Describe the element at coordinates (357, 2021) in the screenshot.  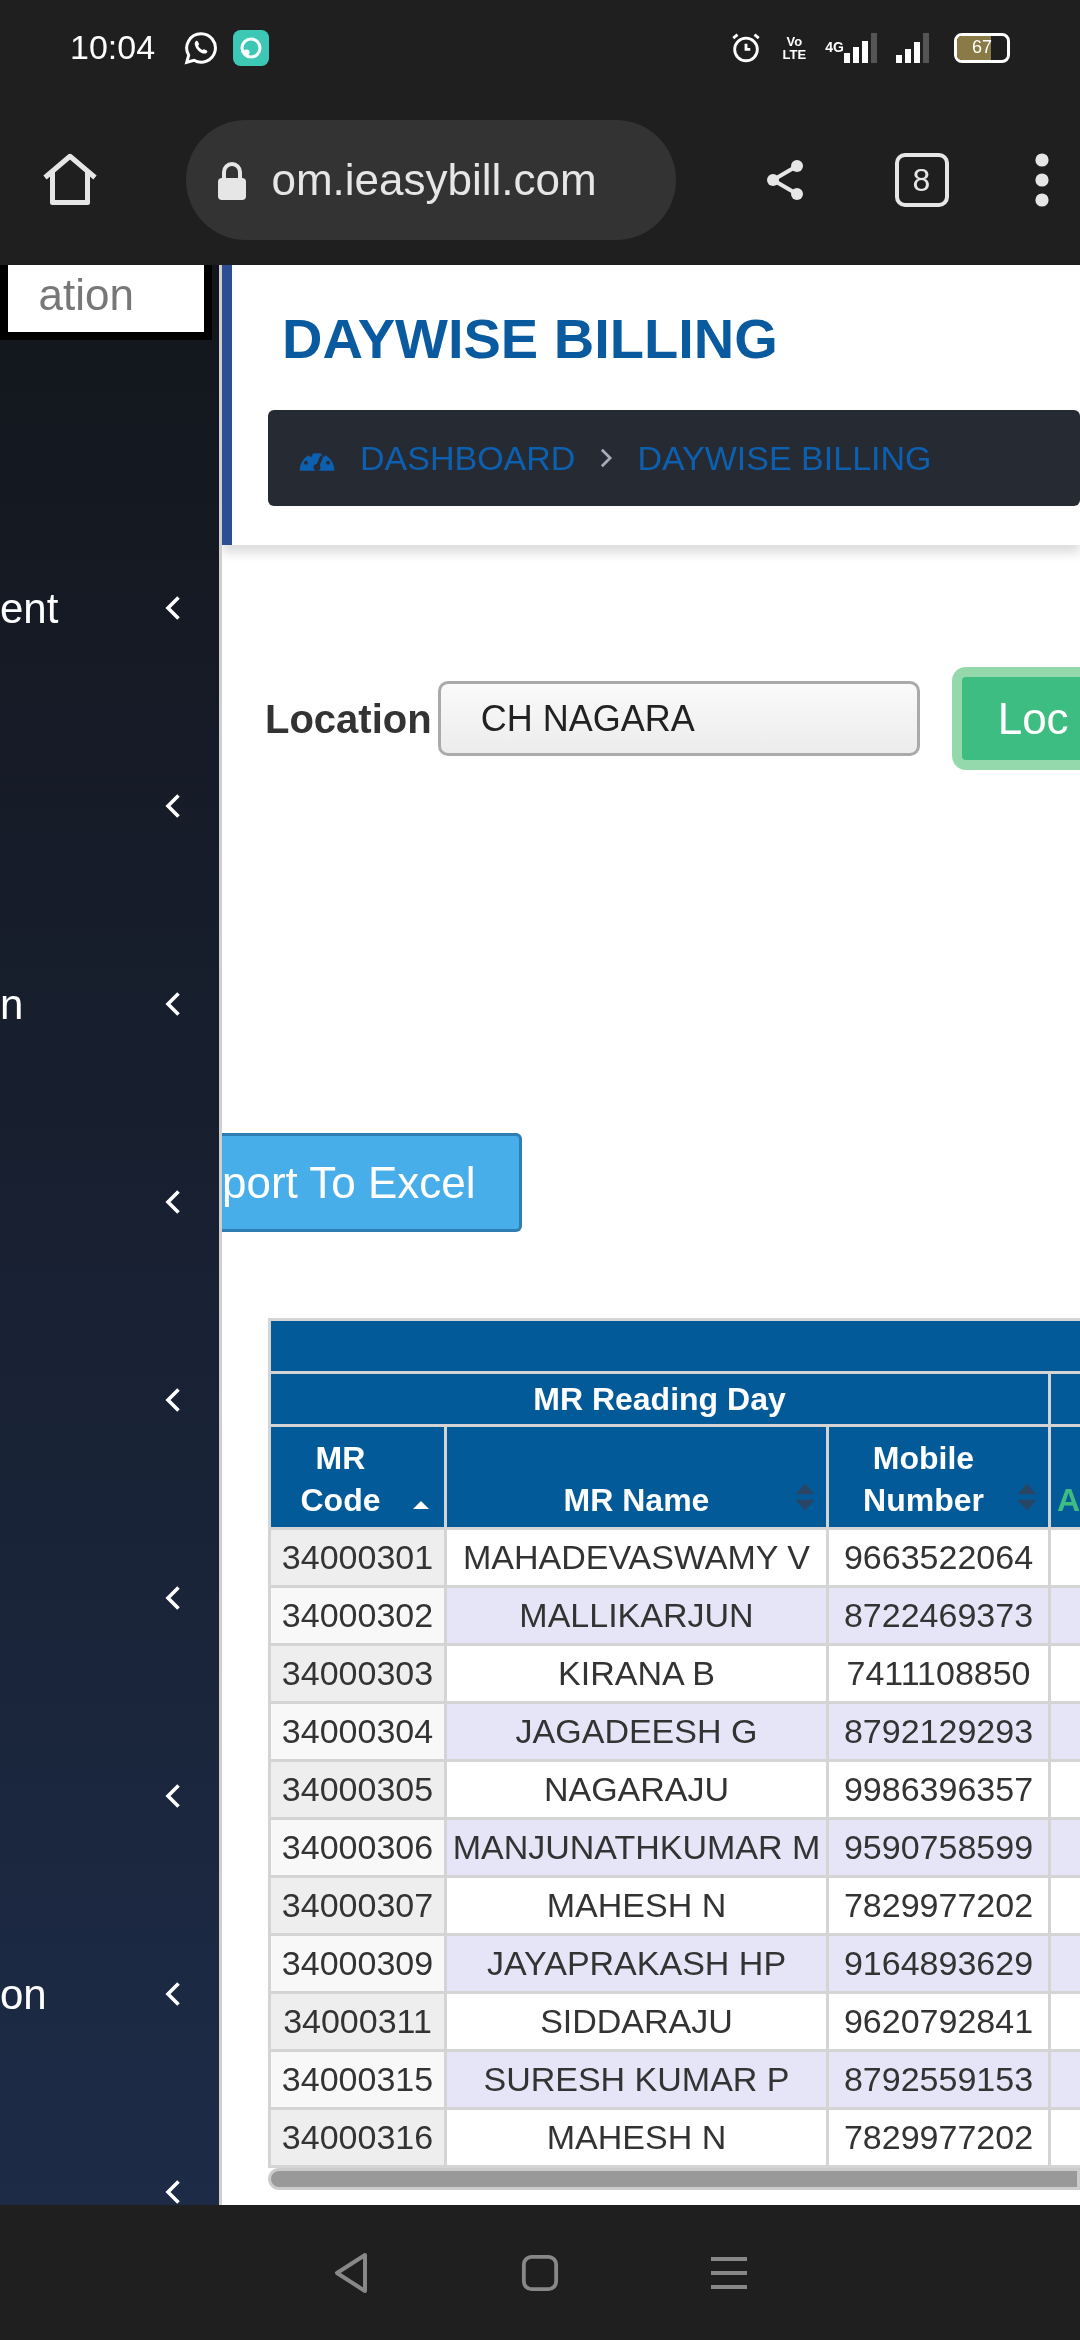
I see `table-cell: 34000311` at that location.